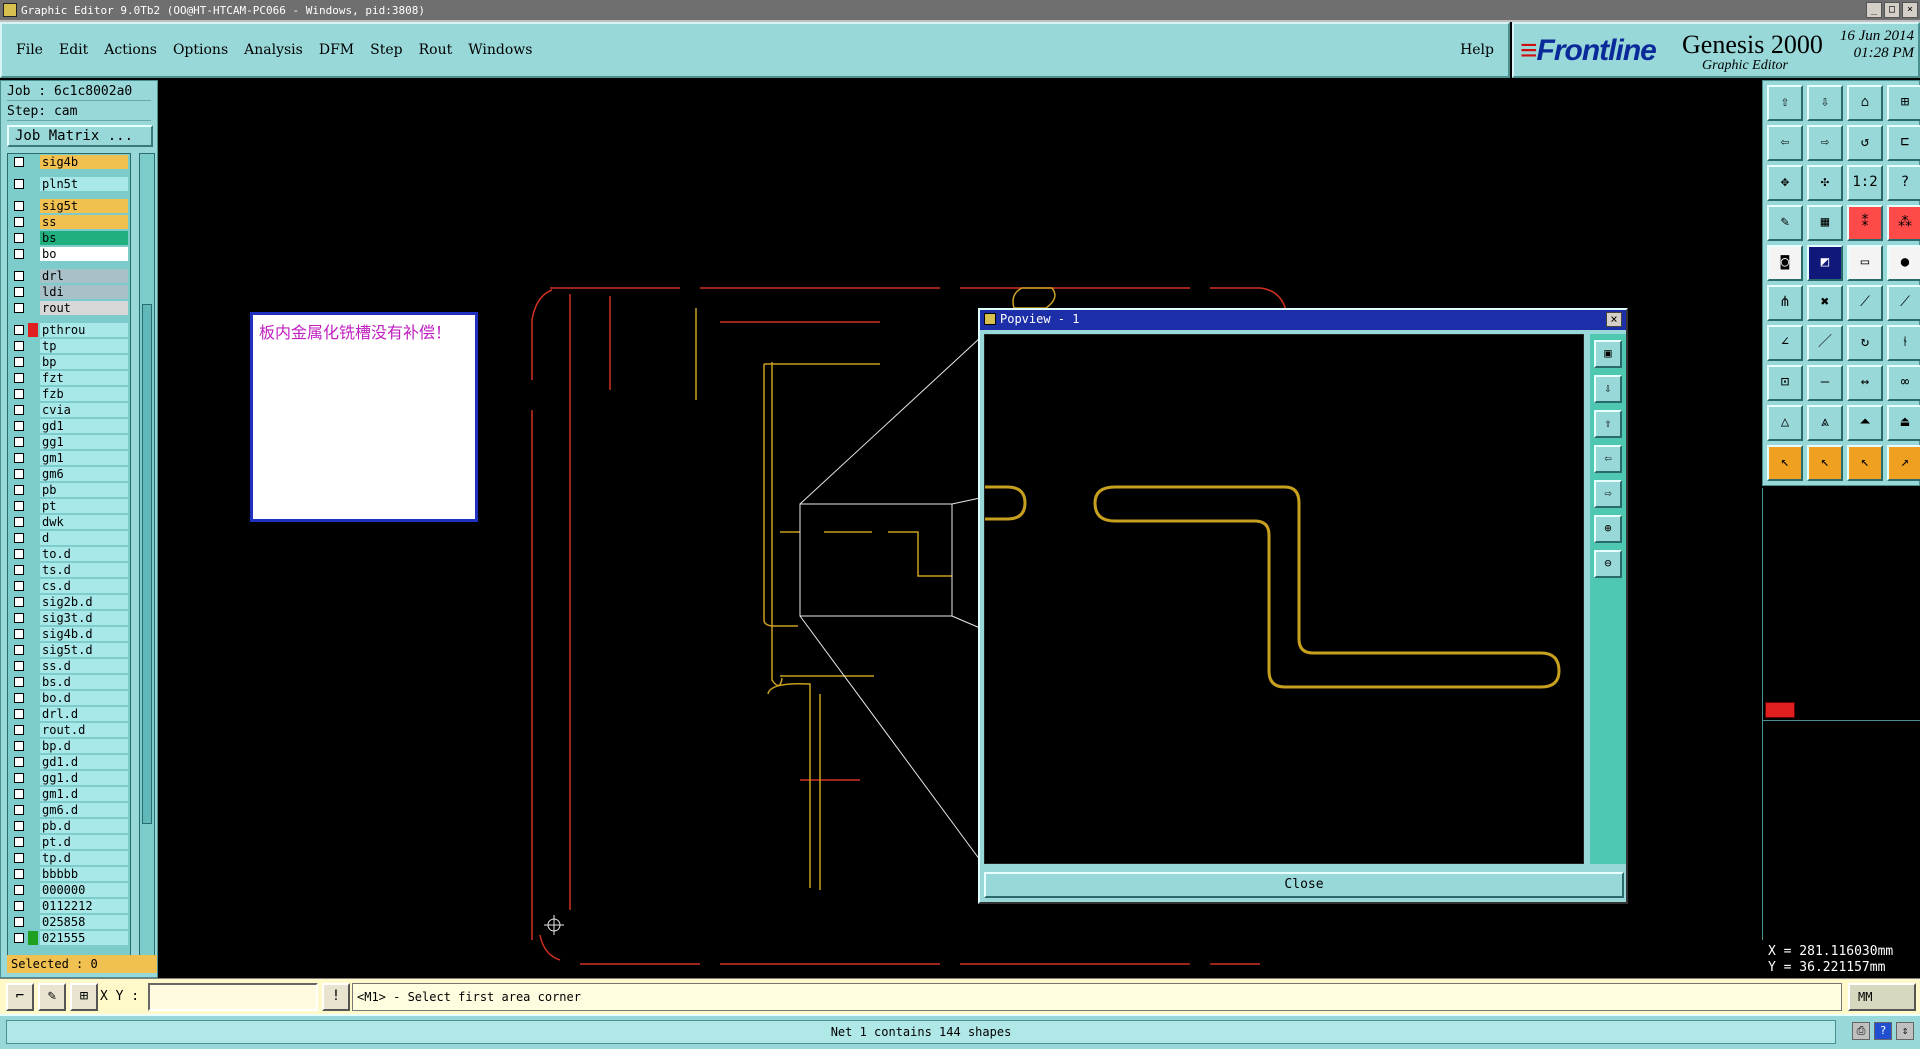 The image size is (1920, 1049). What do you see at coordinates (69, 308) in the screenshot?
I see `layer-row: rout` at bounding box center [69, 308].